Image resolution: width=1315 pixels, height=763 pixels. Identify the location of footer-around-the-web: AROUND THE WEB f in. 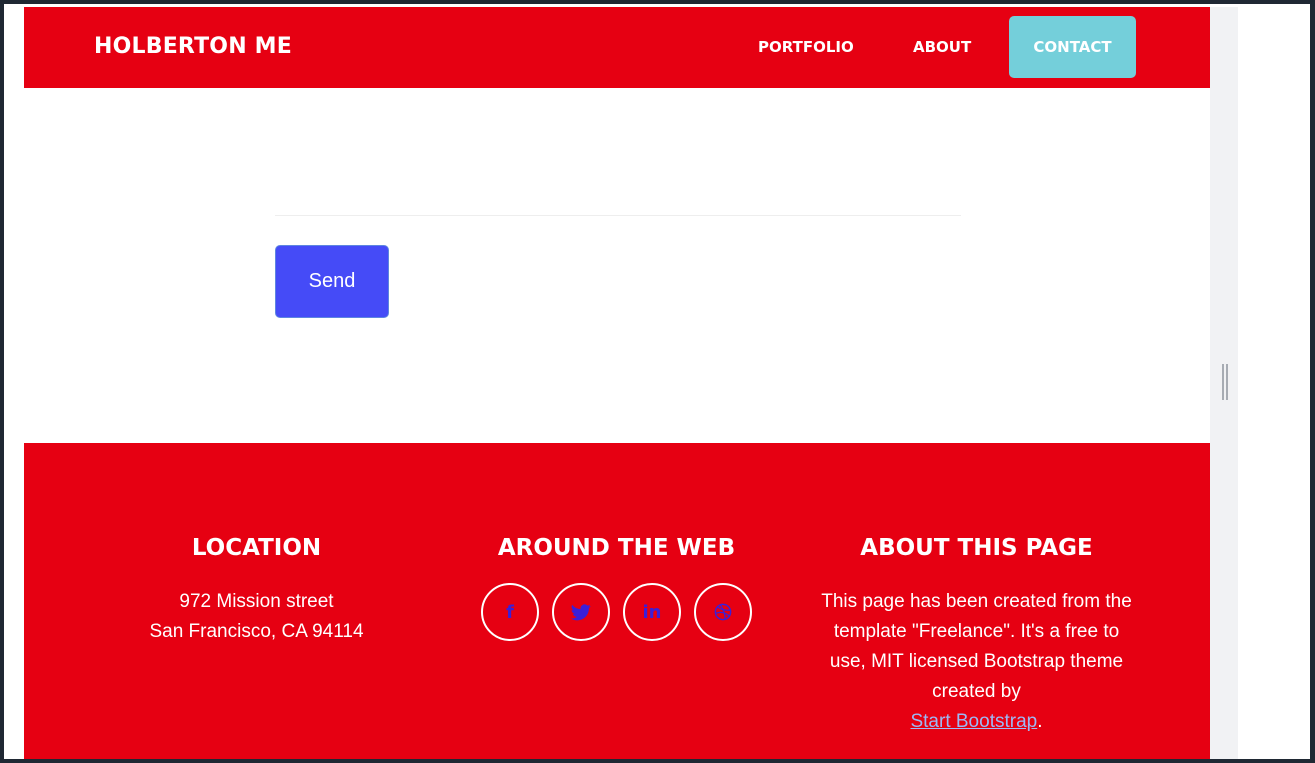
(616, 588).